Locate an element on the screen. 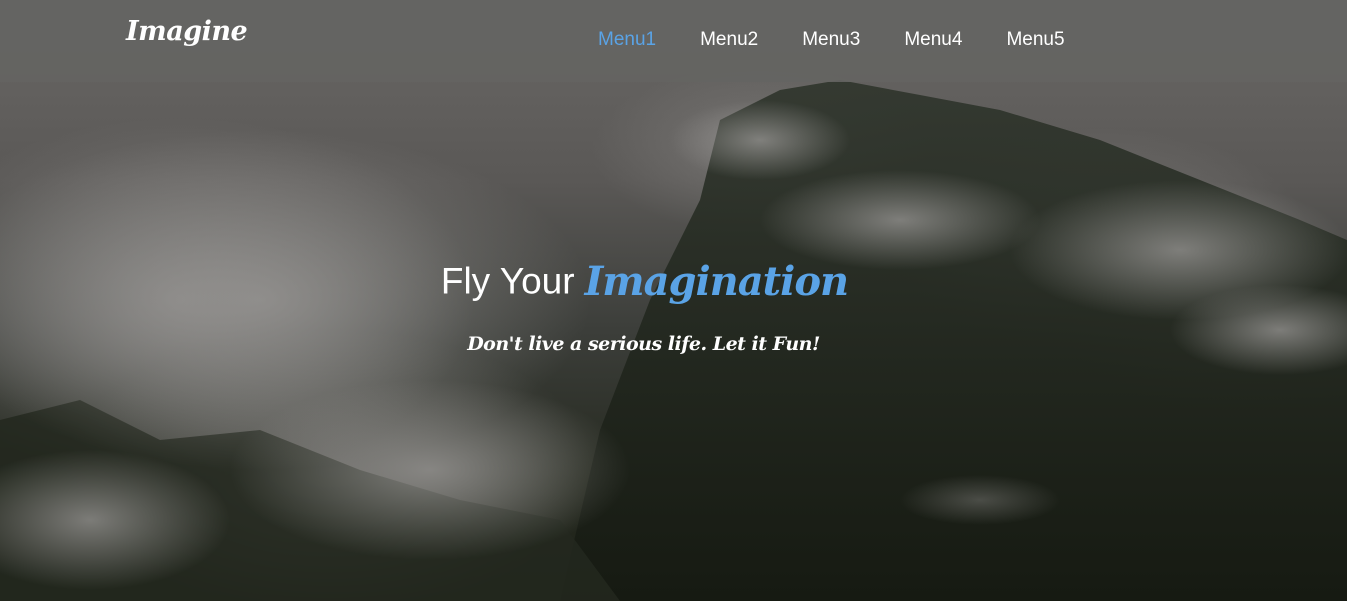  headline-accent-text: Imagination is located at coordinates (717, 281).